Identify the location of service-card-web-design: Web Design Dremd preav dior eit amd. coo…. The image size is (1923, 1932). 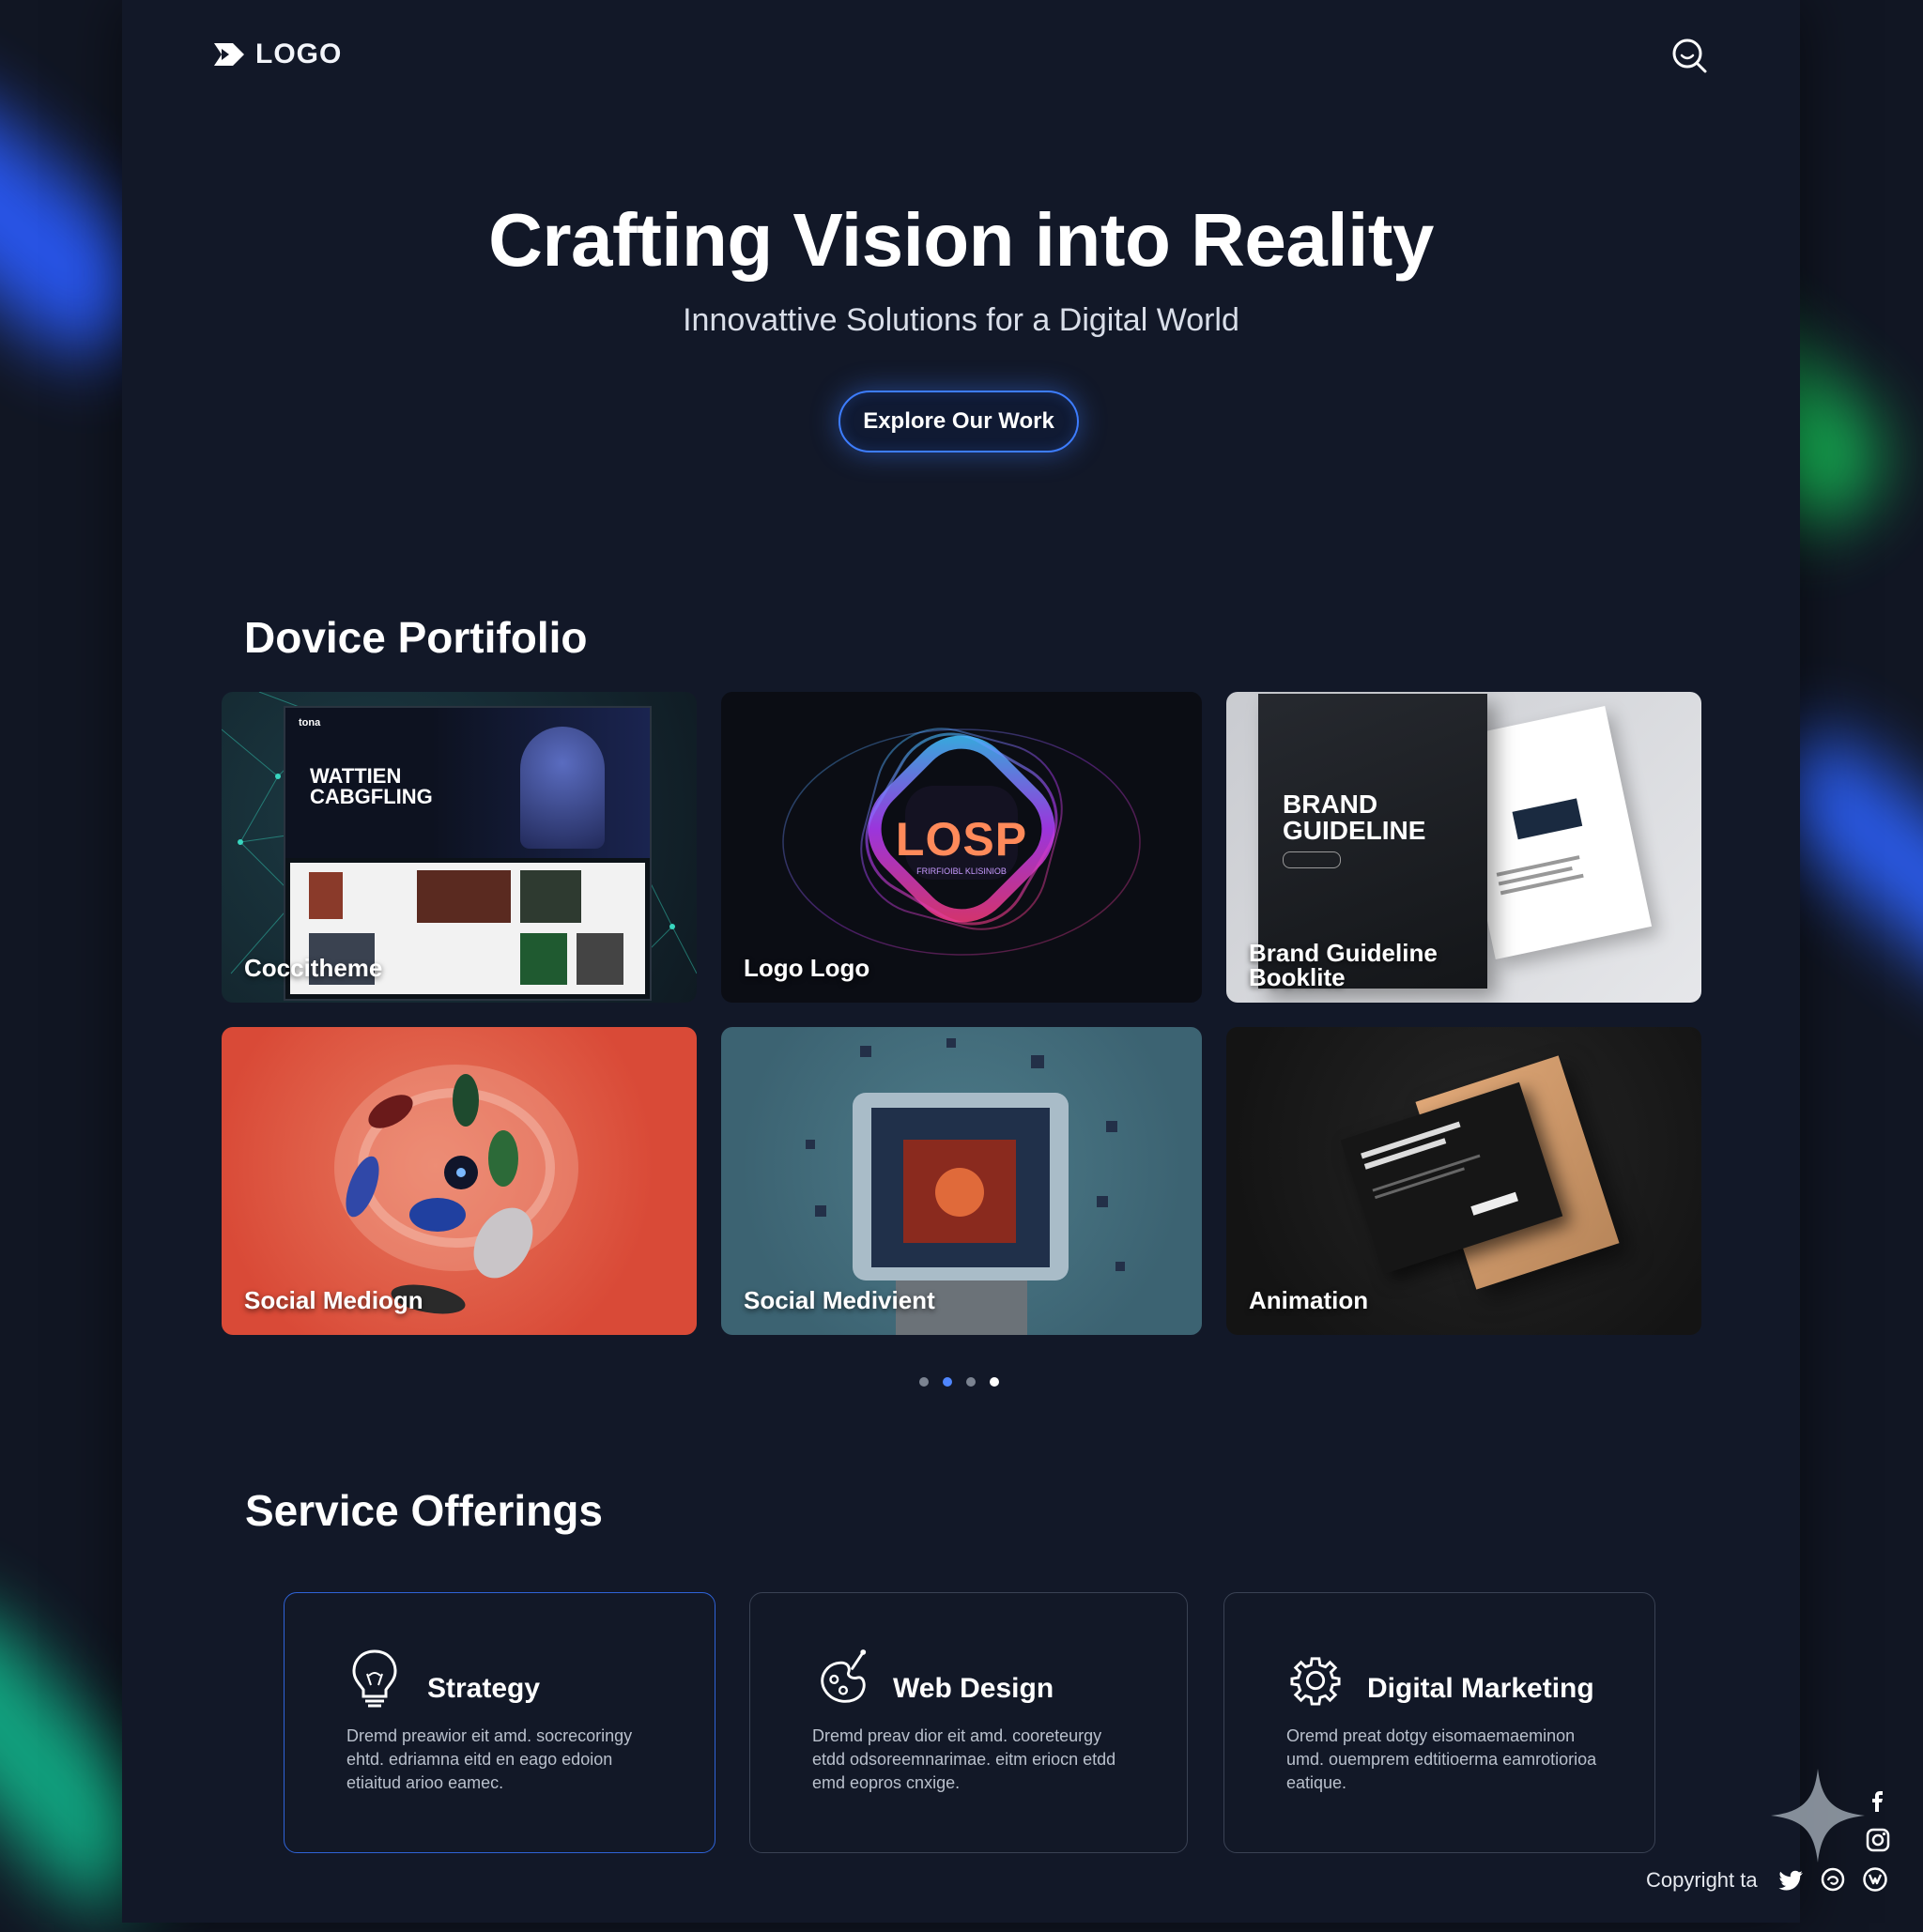
(969, 1723).